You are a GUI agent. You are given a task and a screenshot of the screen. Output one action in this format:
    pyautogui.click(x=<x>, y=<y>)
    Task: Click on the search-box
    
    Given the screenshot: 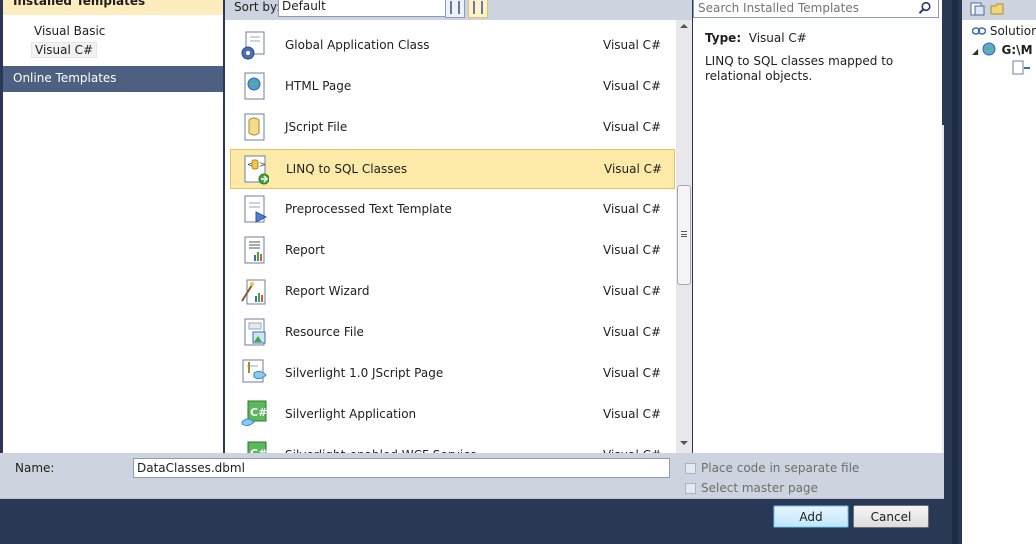 What is the action you would take?
    pyautogui.click(x=816, y=9)
    